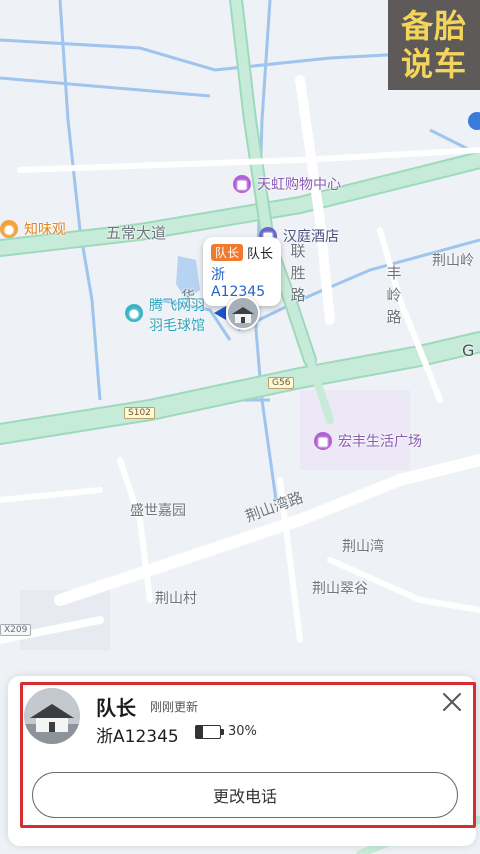 Image resolution: width=480 pixels, height=854 pixels. What do you see at coordinates (136, 233) in the screenshot?
I see `road-label-wuchang: 五常大道` at bounding box center [136, 233].